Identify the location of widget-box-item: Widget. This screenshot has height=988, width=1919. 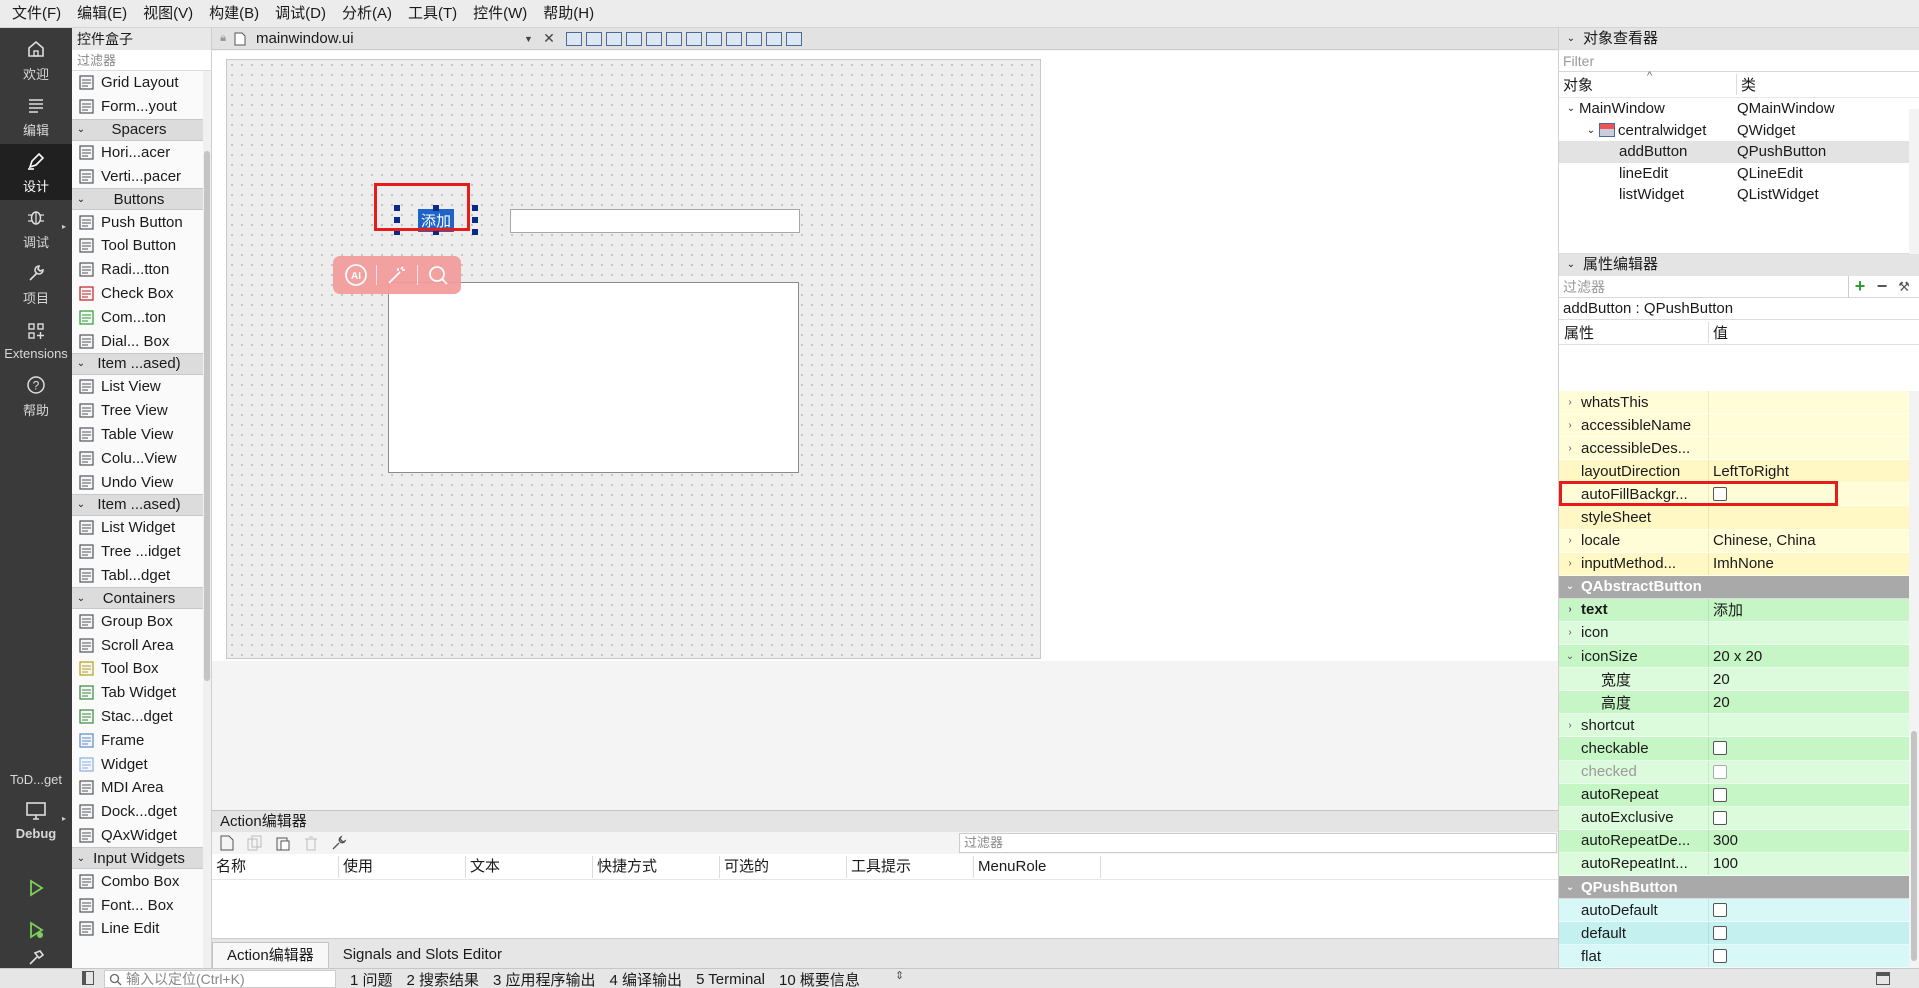
(138, 764).